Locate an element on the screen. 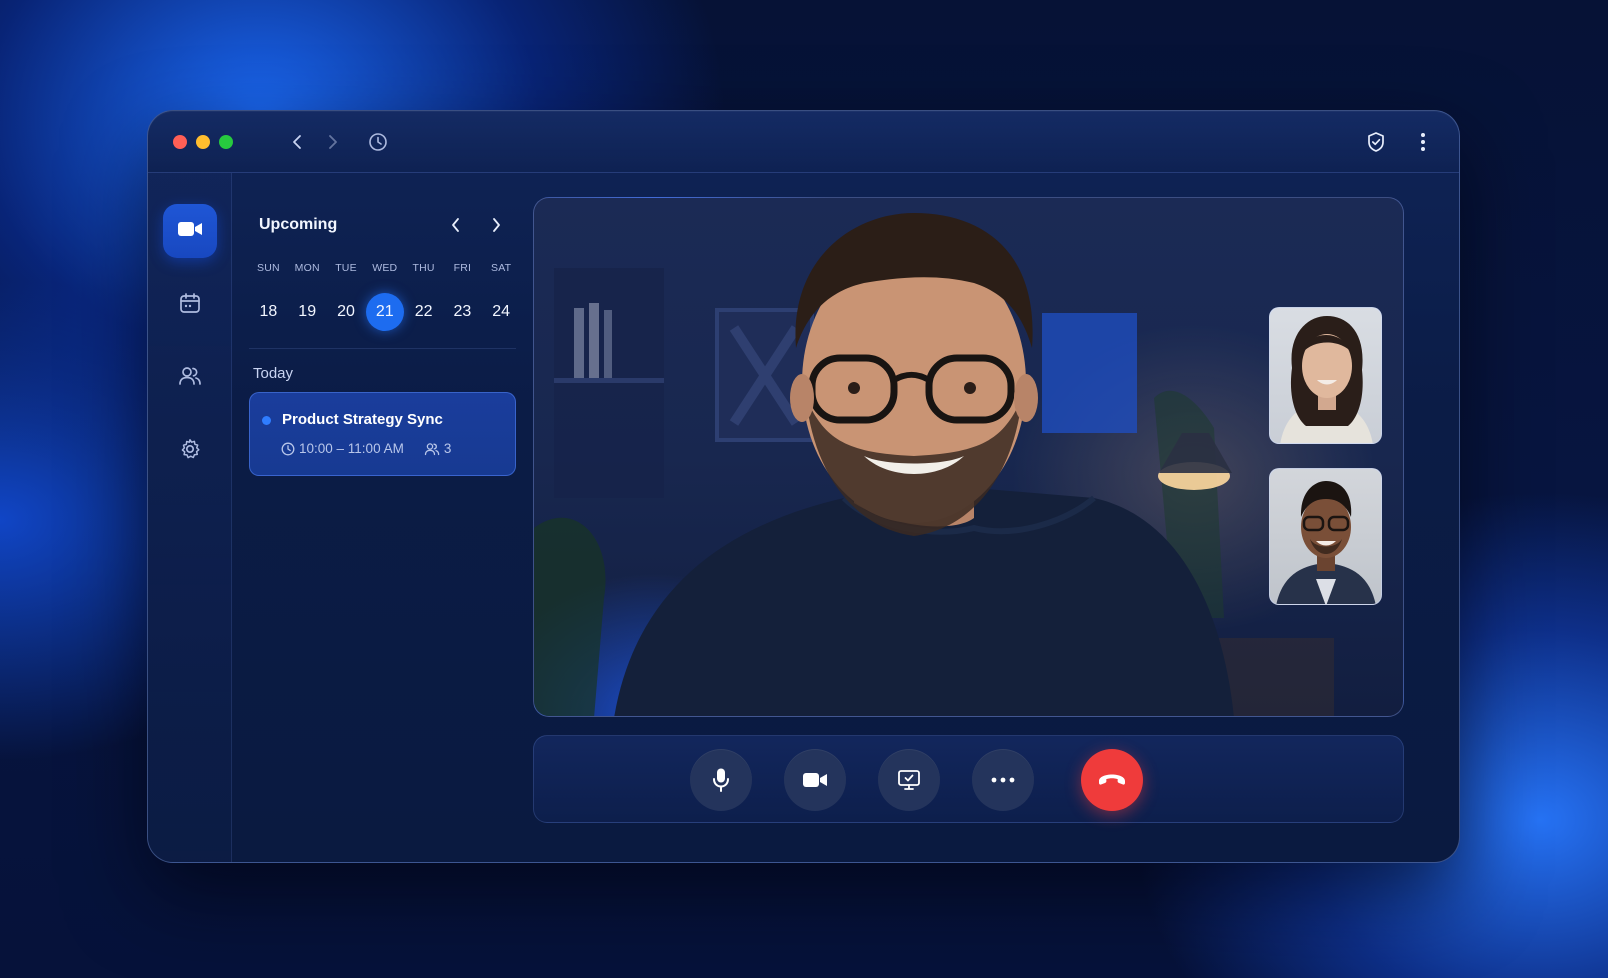 This screenshot has width=1608, height=978. camera-toggle-button is located at coordinates (815, 780).